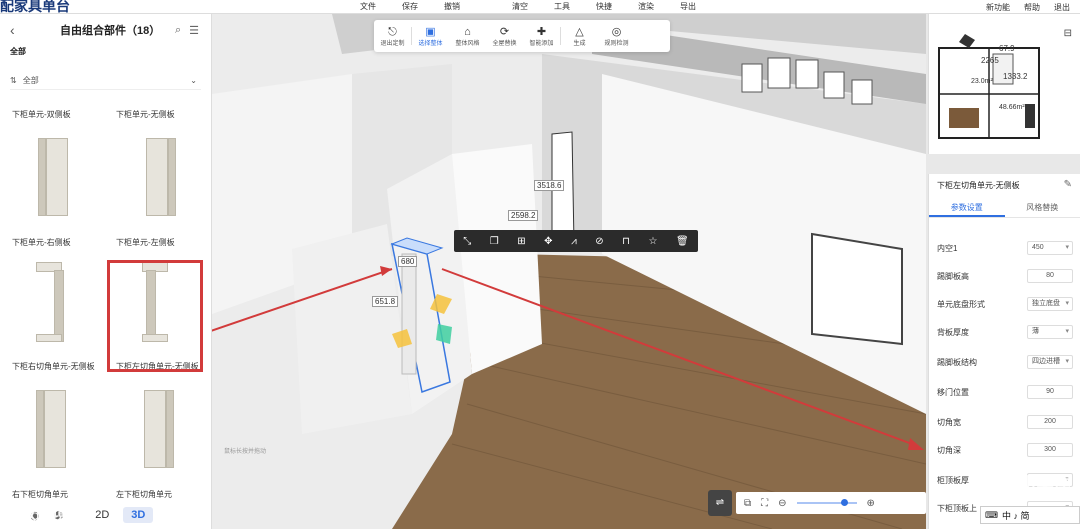 The width and height of the screenshot is (1080, 529). What do you see at coordinates (523, 215) in the screenshot?
I see `dimension-label: 2598.2` at bounding box center [523, 215].